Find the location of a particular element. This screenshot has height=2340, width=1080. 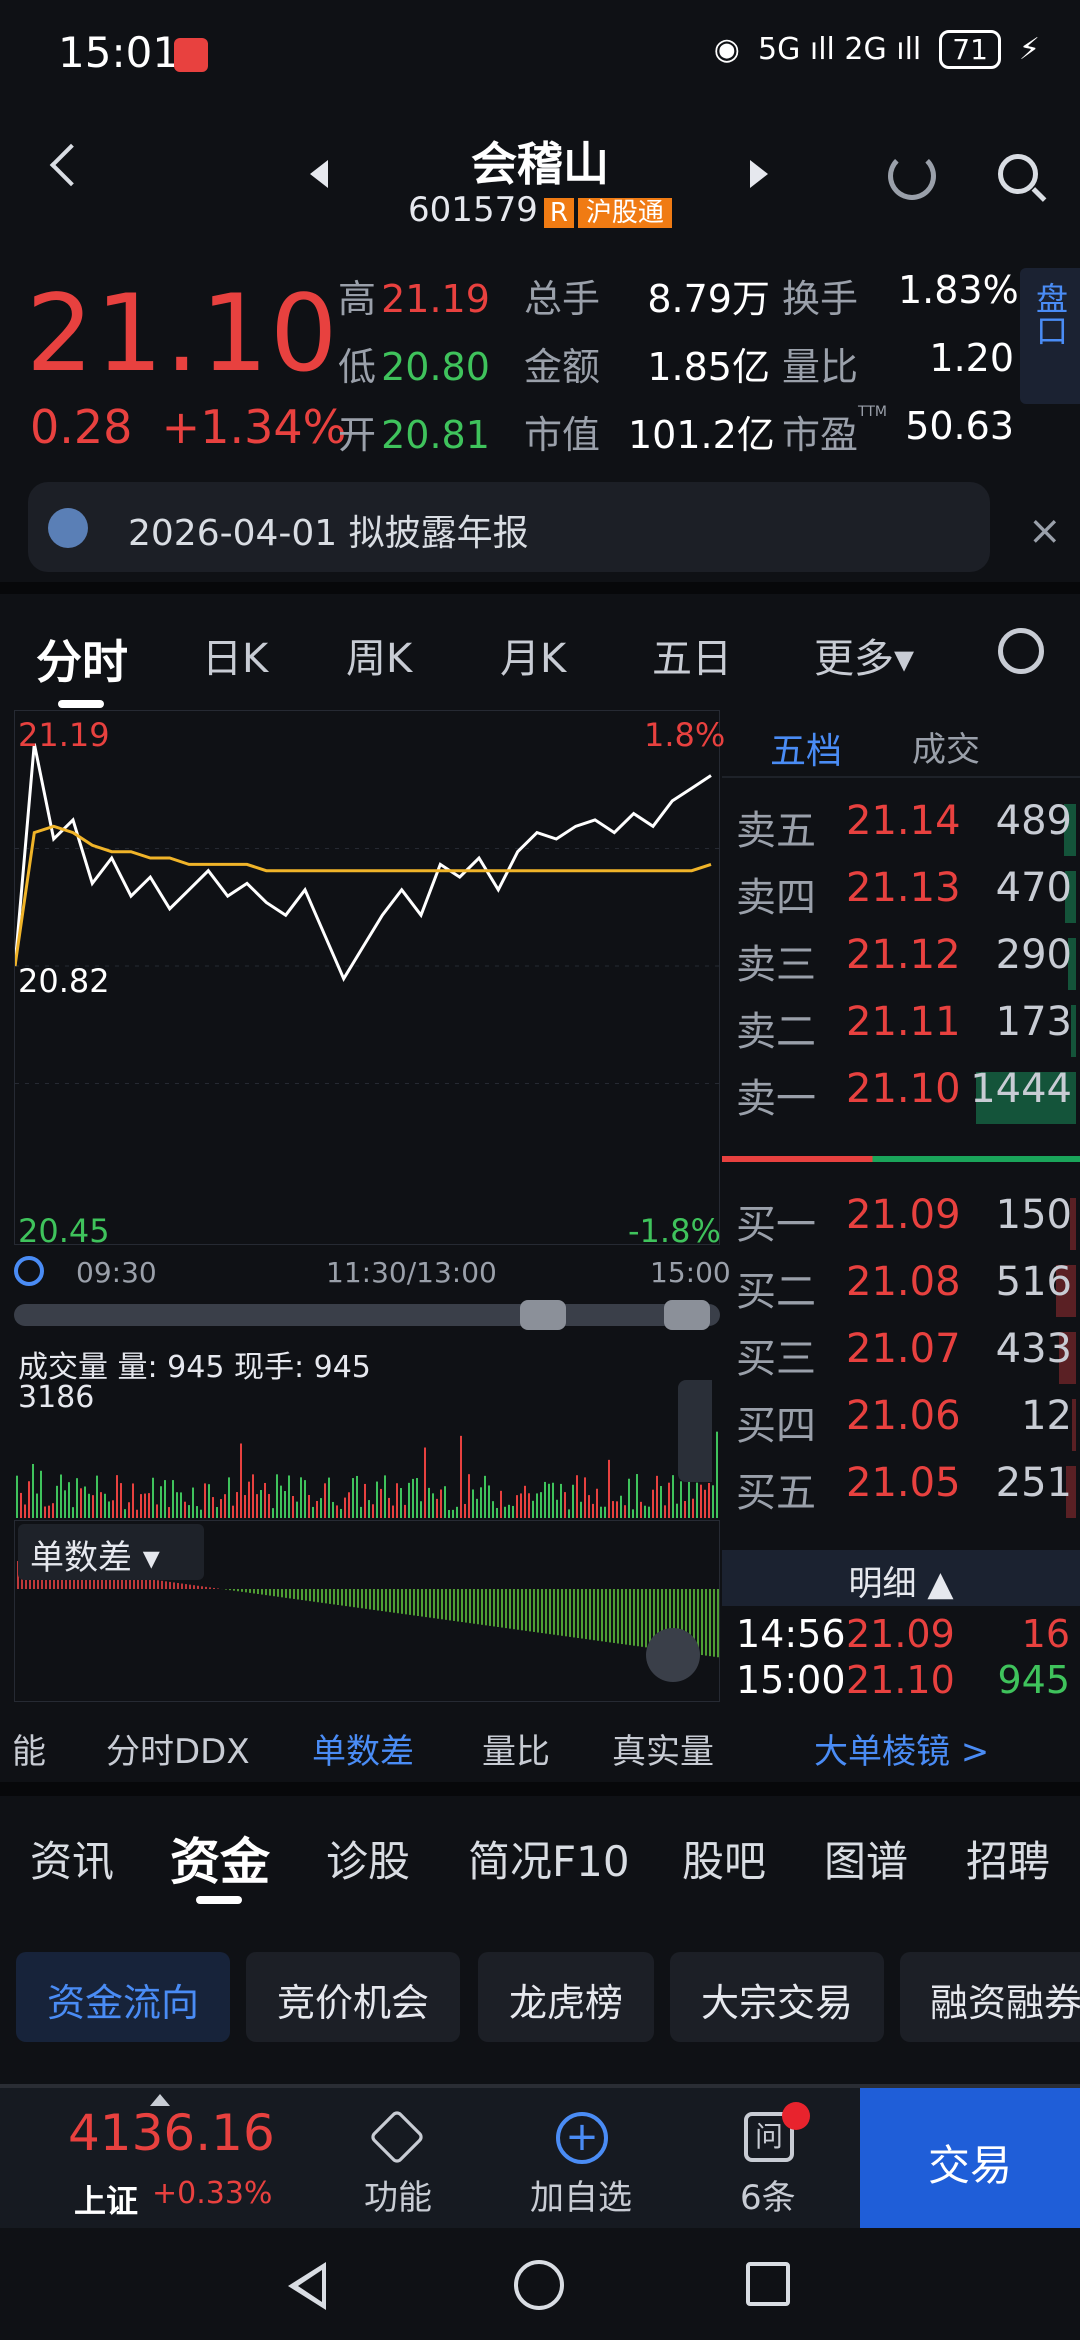

indicator-ddx: 分时DDX is located at coordinates (178, 1748).